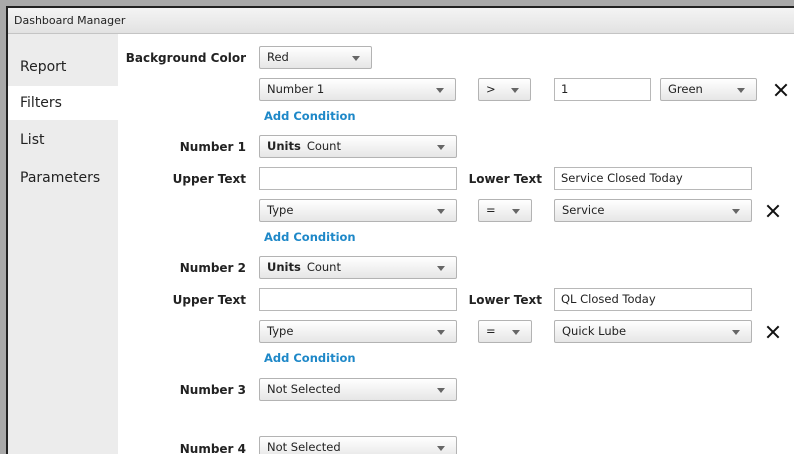 The image size is (794, 454). Describe the element at coordinates (63, 244) in the screenshot. I see `sidebar: Report Filters List Parameters` at that location.